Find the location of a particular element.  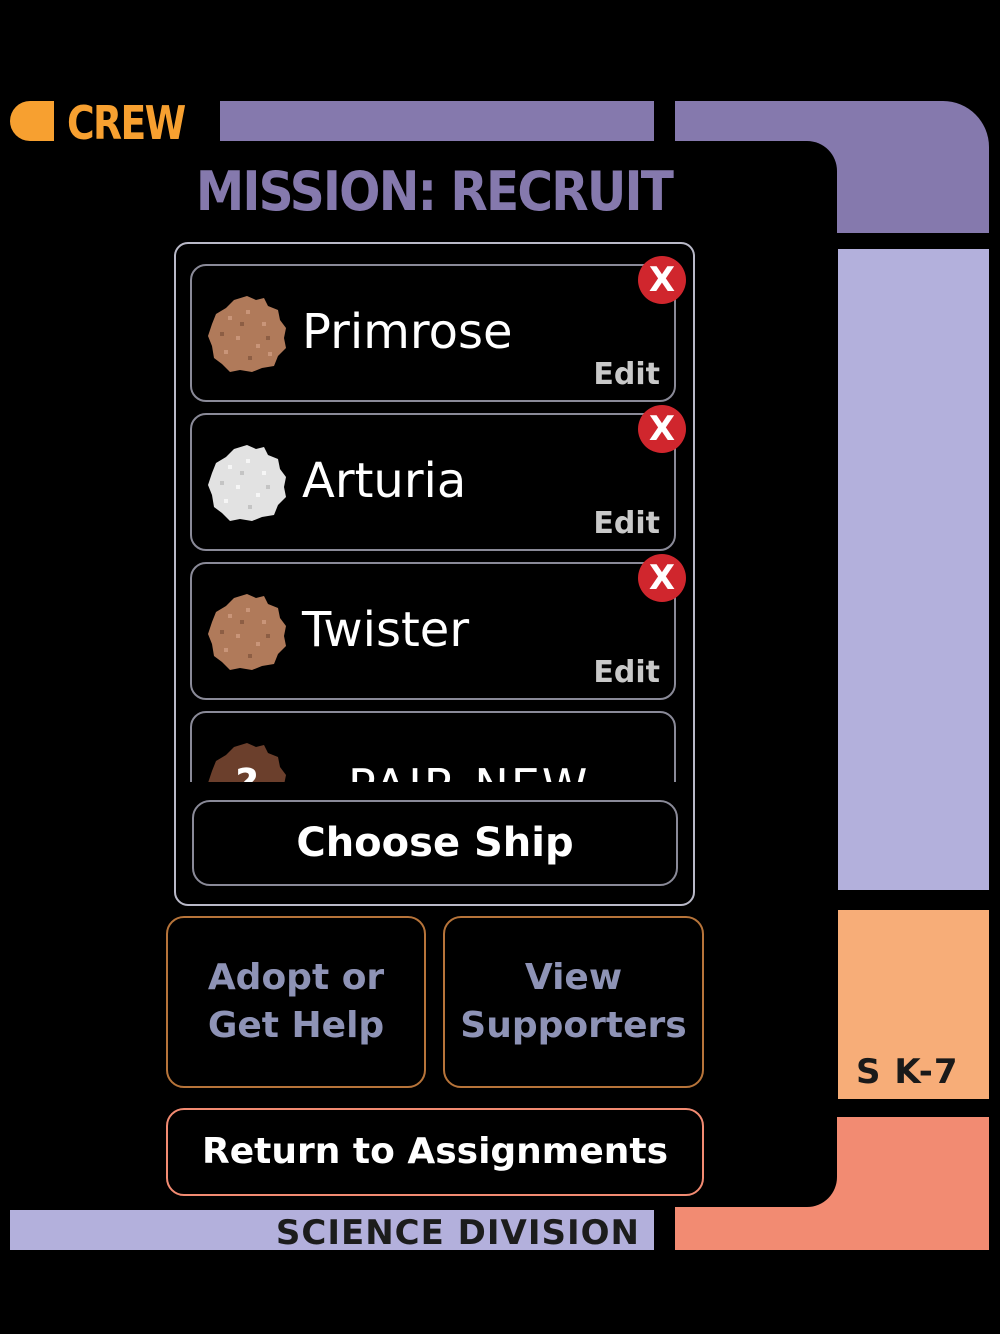

crew-name: Primrose is located at coordinates (407, 332).